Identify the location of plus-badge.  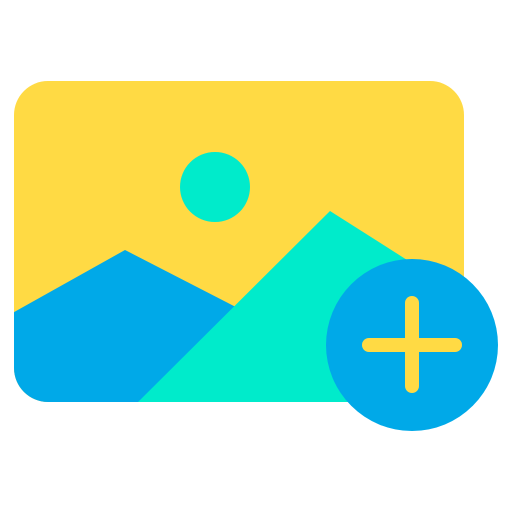
(412, 345).